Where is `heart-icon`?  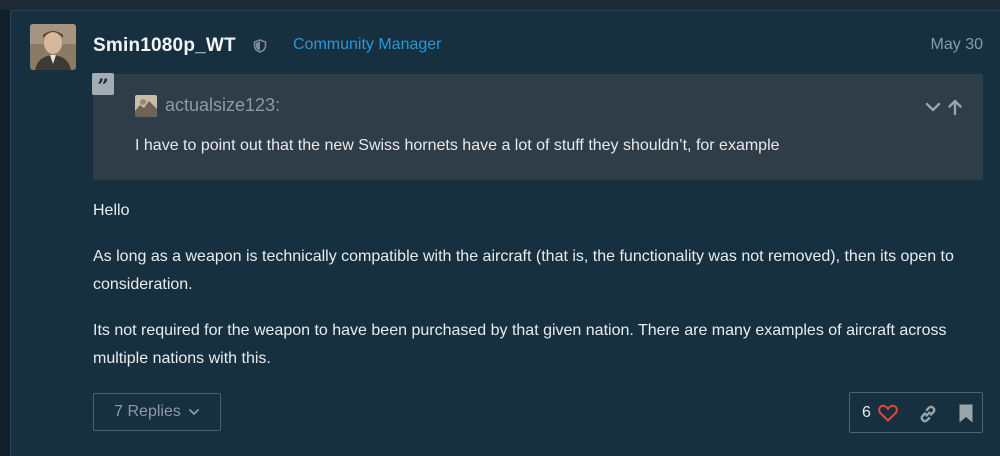
heart-icon is located at coordinates (888, 413).